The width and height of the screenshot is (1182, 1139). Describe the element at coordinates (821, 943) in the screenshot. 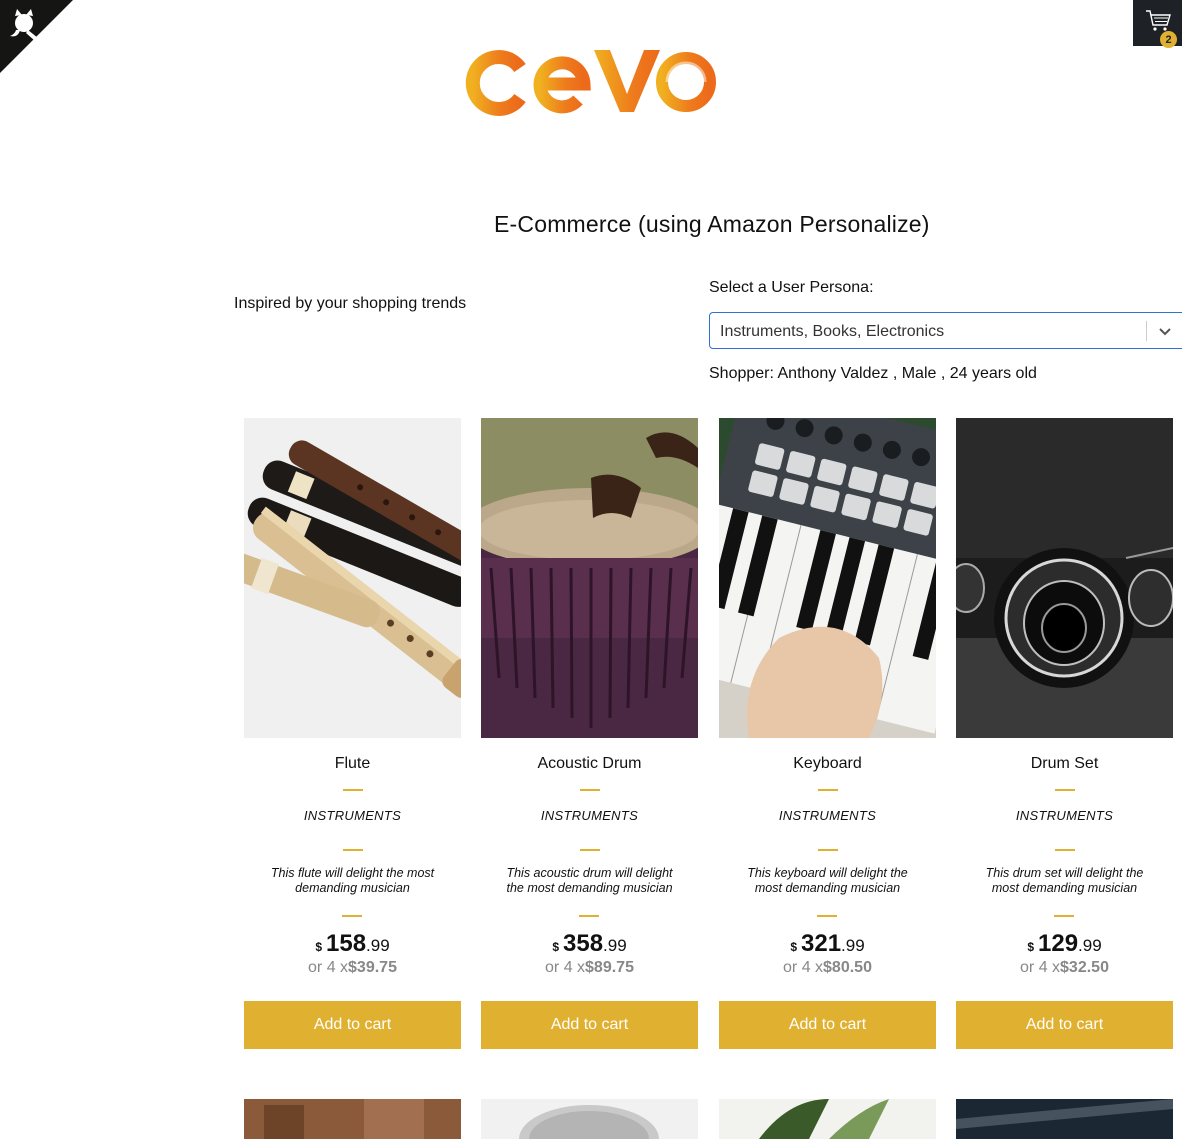

I see `price-whole: 321` at that location.